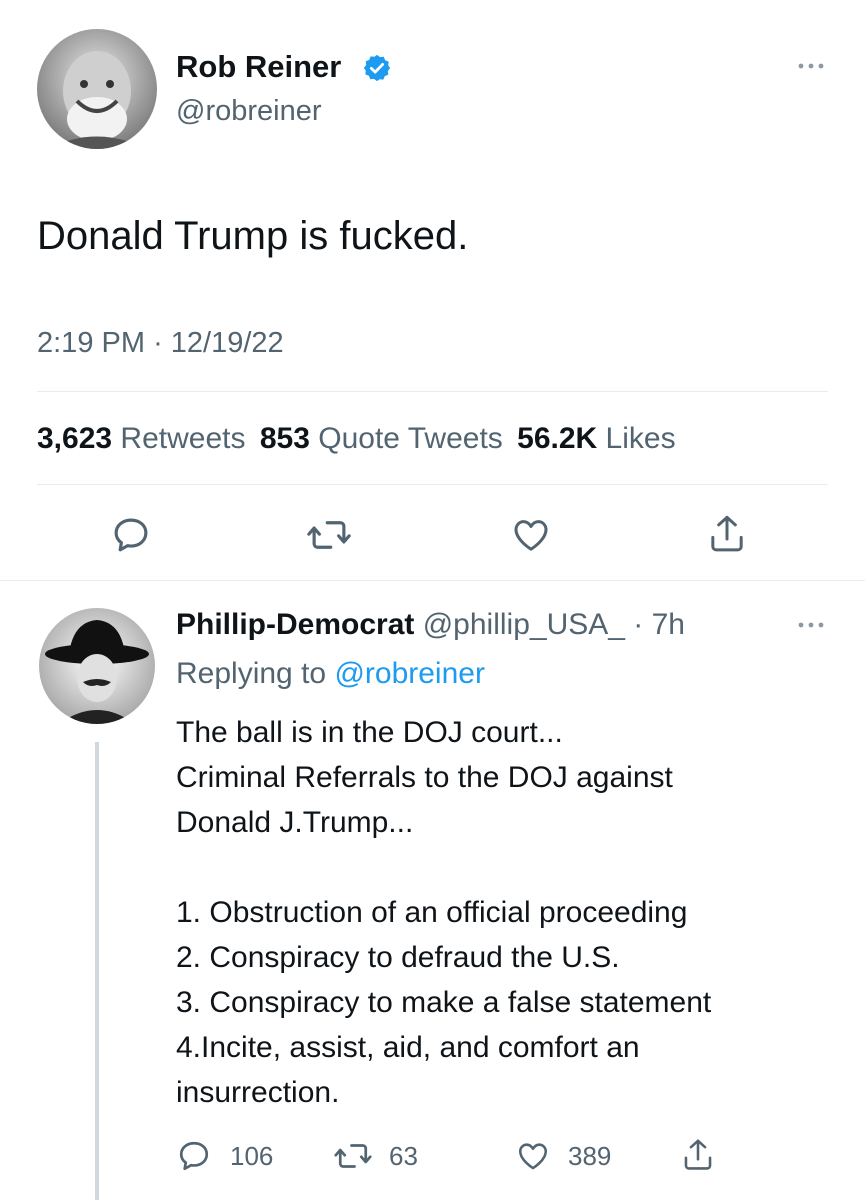 This screenshot has width=865, height=1200. What do you see at coordinates (224, 1156) in the screenshot?
I see `reply-action: 106` at bounding box center [224, 1156].